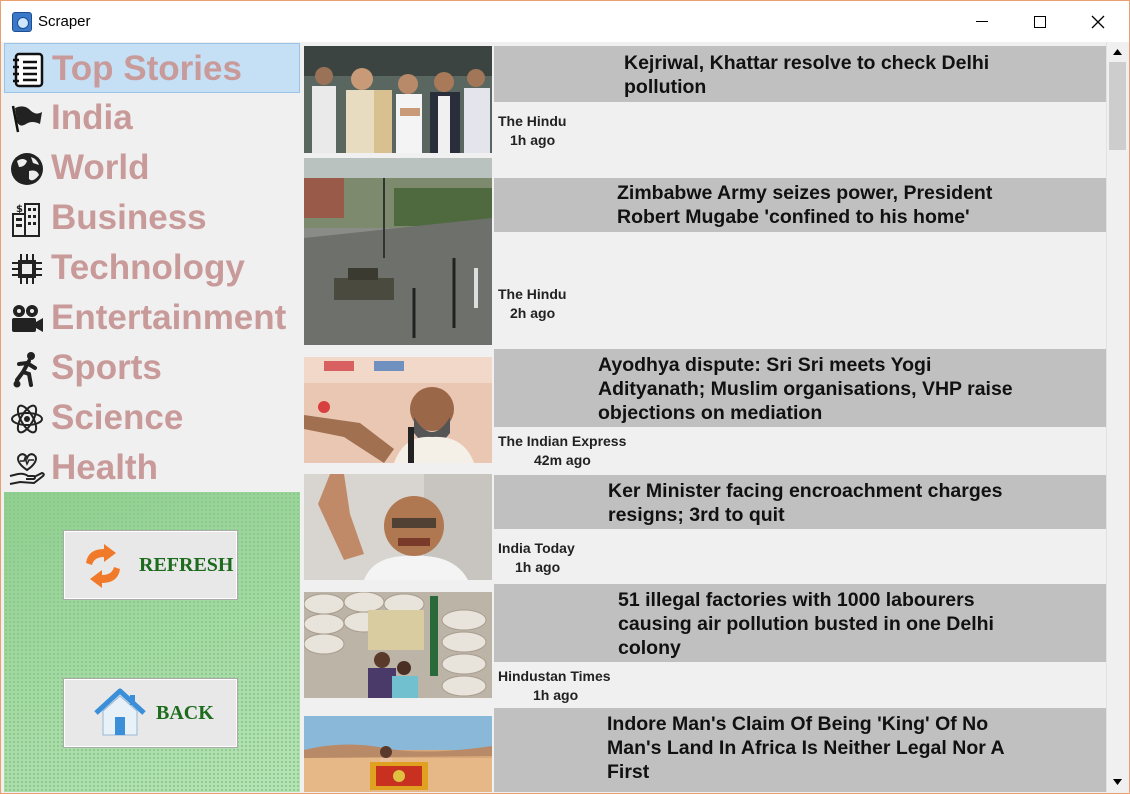  Describe the element at coordinates (398, 410) in the screenshot. I see `speaker-at-podium-photo` at that location.